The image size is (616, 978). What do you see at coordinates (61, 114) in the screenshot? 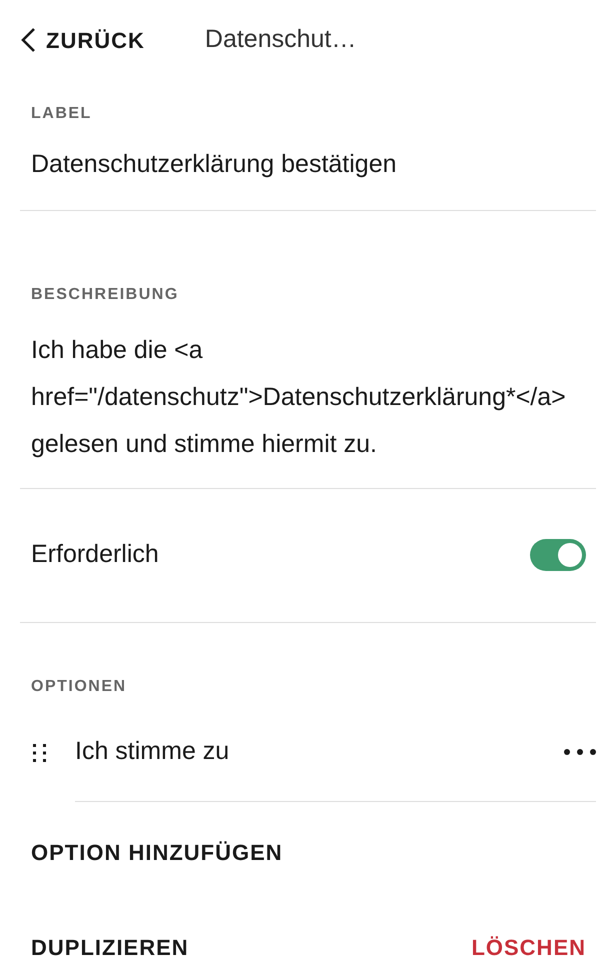
I see `section-heading: LABEL` at bounding box center [61, 114].